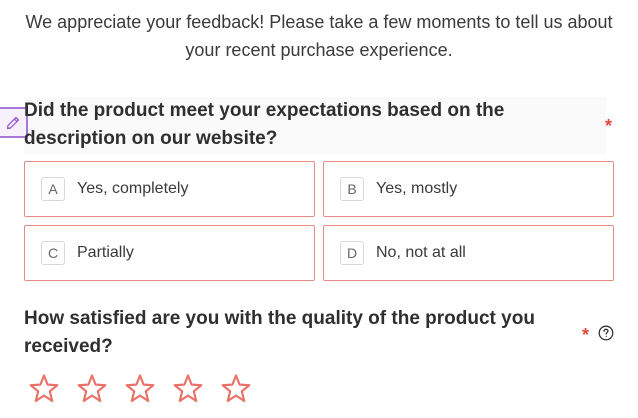 The width and height of the screenshot is (638, 418). I want to click on option-label: Yes, mostly, so click(417, 188).